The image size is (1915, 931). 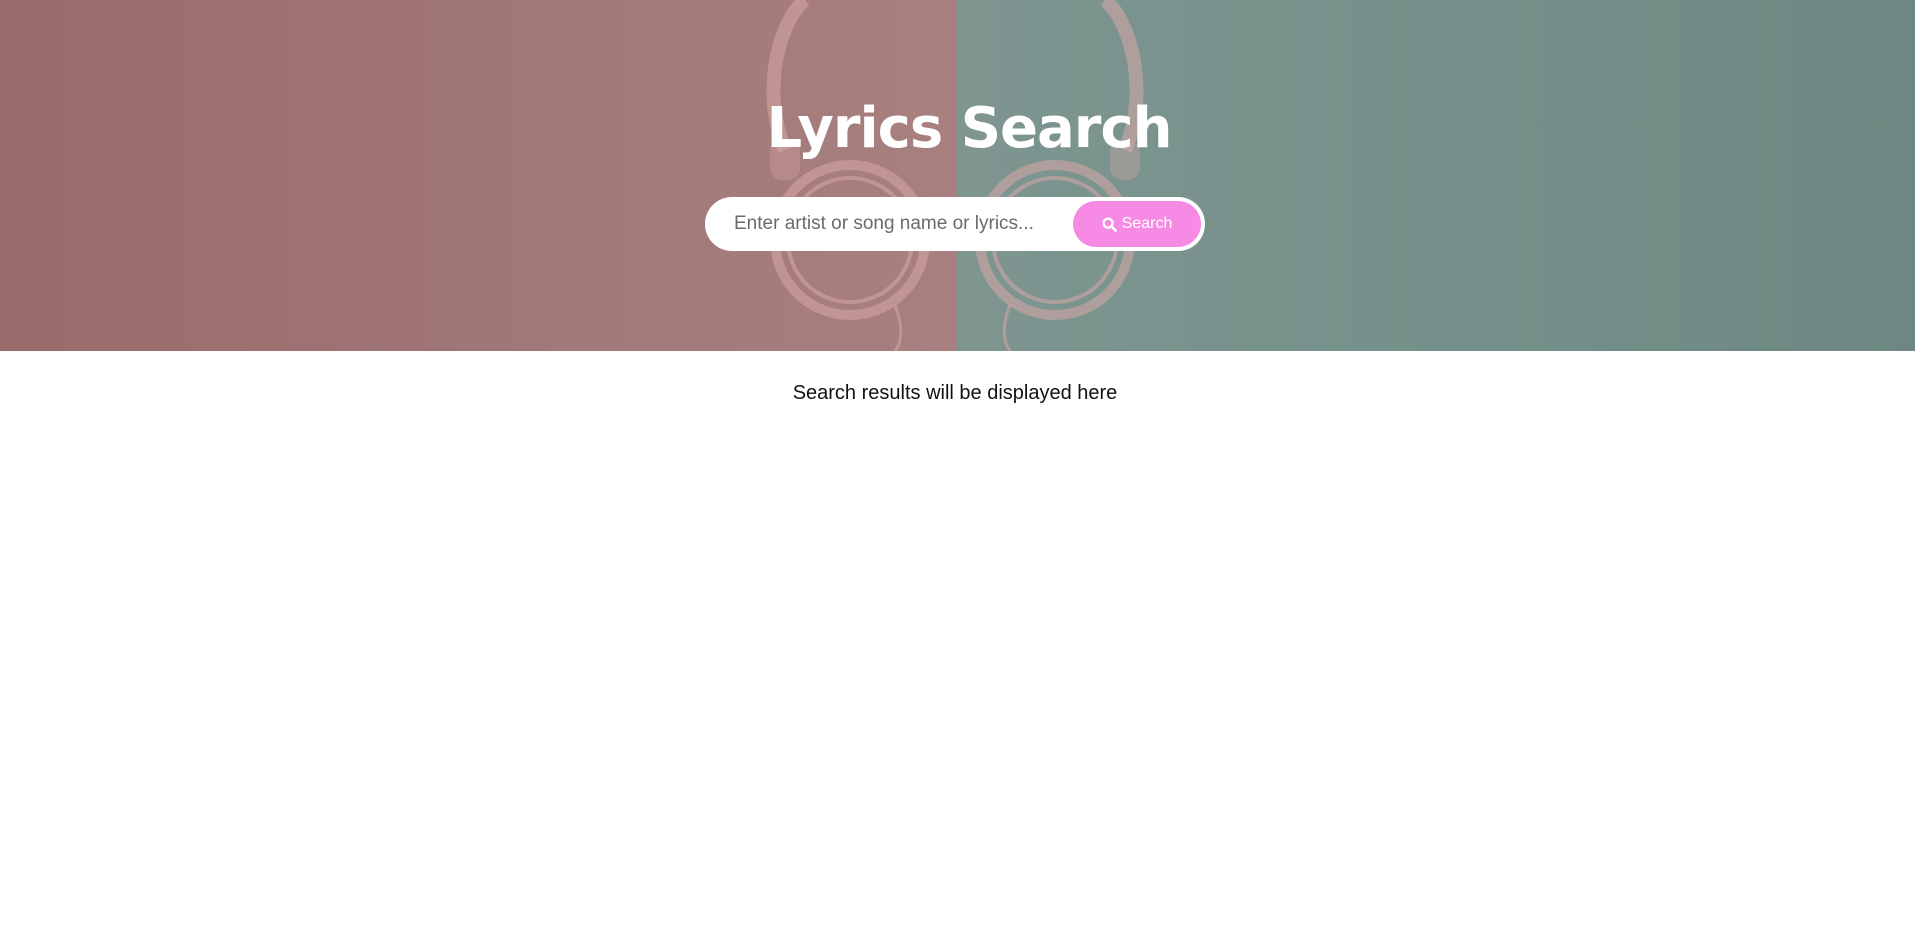 I want to click on search-button-label: Search, so click(x=1147, y=223).